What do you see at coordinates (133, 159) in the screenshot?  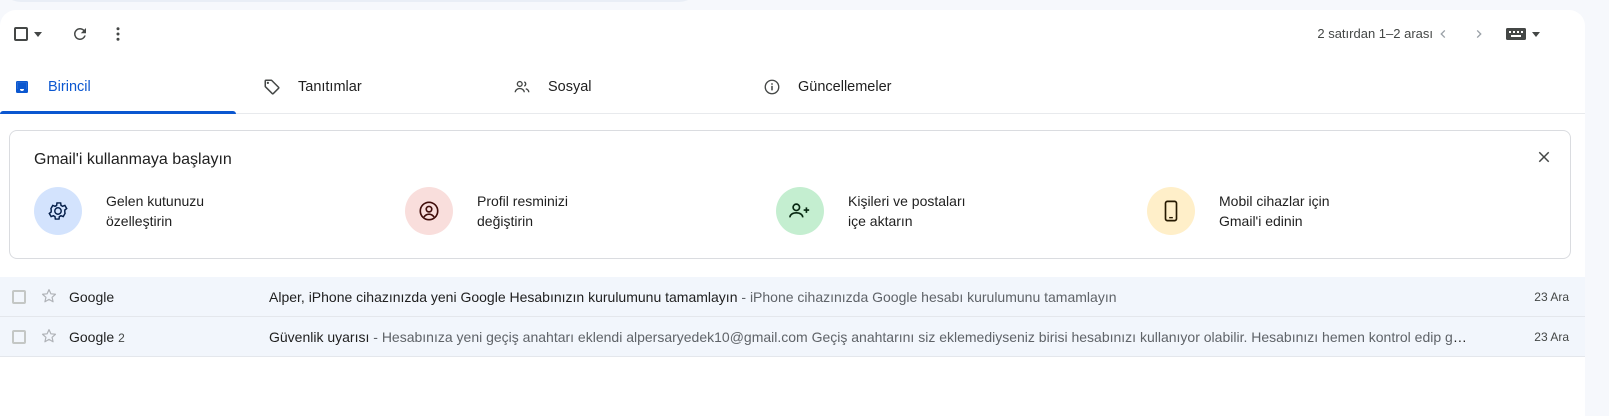 I see `card-title: Gmail'i kullanmaya başlayın` at bounding box center [133, 159].